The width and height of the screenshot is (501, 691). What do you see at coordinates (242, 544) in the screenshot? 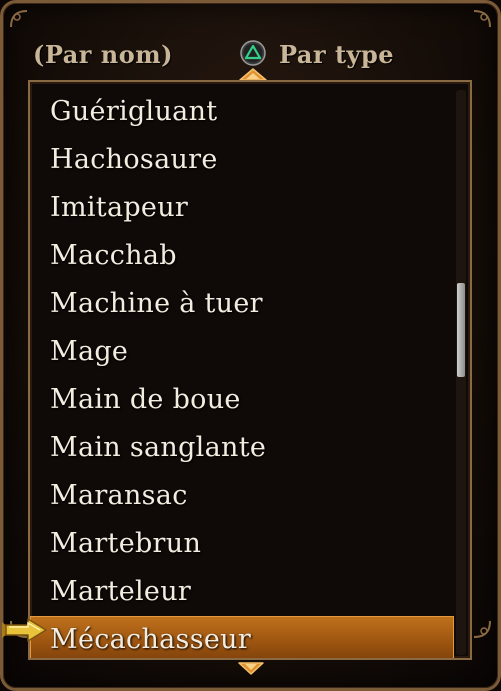
I see `list-item: Martebrun` at bounding box center [242, 544].